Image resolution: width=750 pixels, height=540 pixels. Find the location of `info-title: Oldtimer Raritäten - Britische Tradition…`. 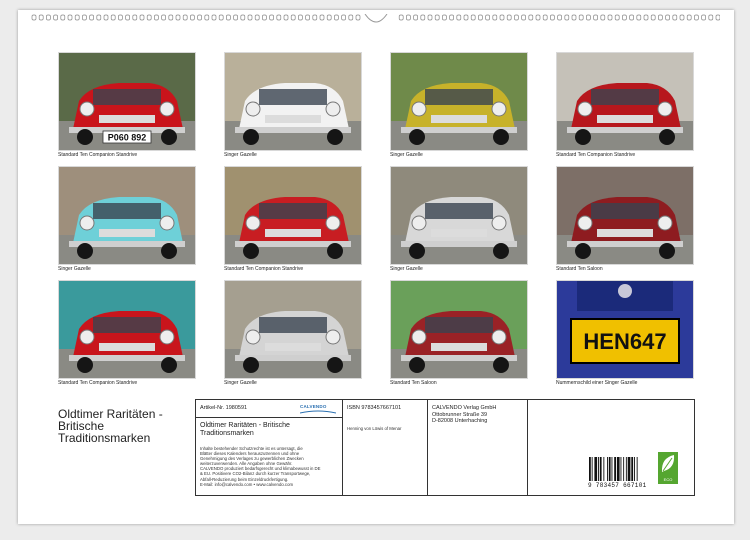

info-title: Oldtimer Raritäten - Britische Tradition… is located at coordinates (245, 430).